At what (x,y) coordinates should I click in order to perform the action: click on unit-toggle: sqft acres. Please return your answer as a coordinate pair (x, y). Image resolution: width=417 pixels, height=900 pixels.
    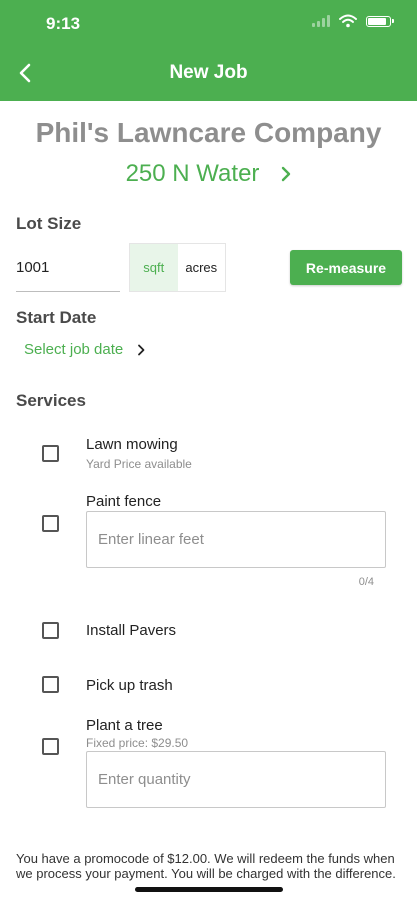
    Looking at the image, I should click on (177, 267).